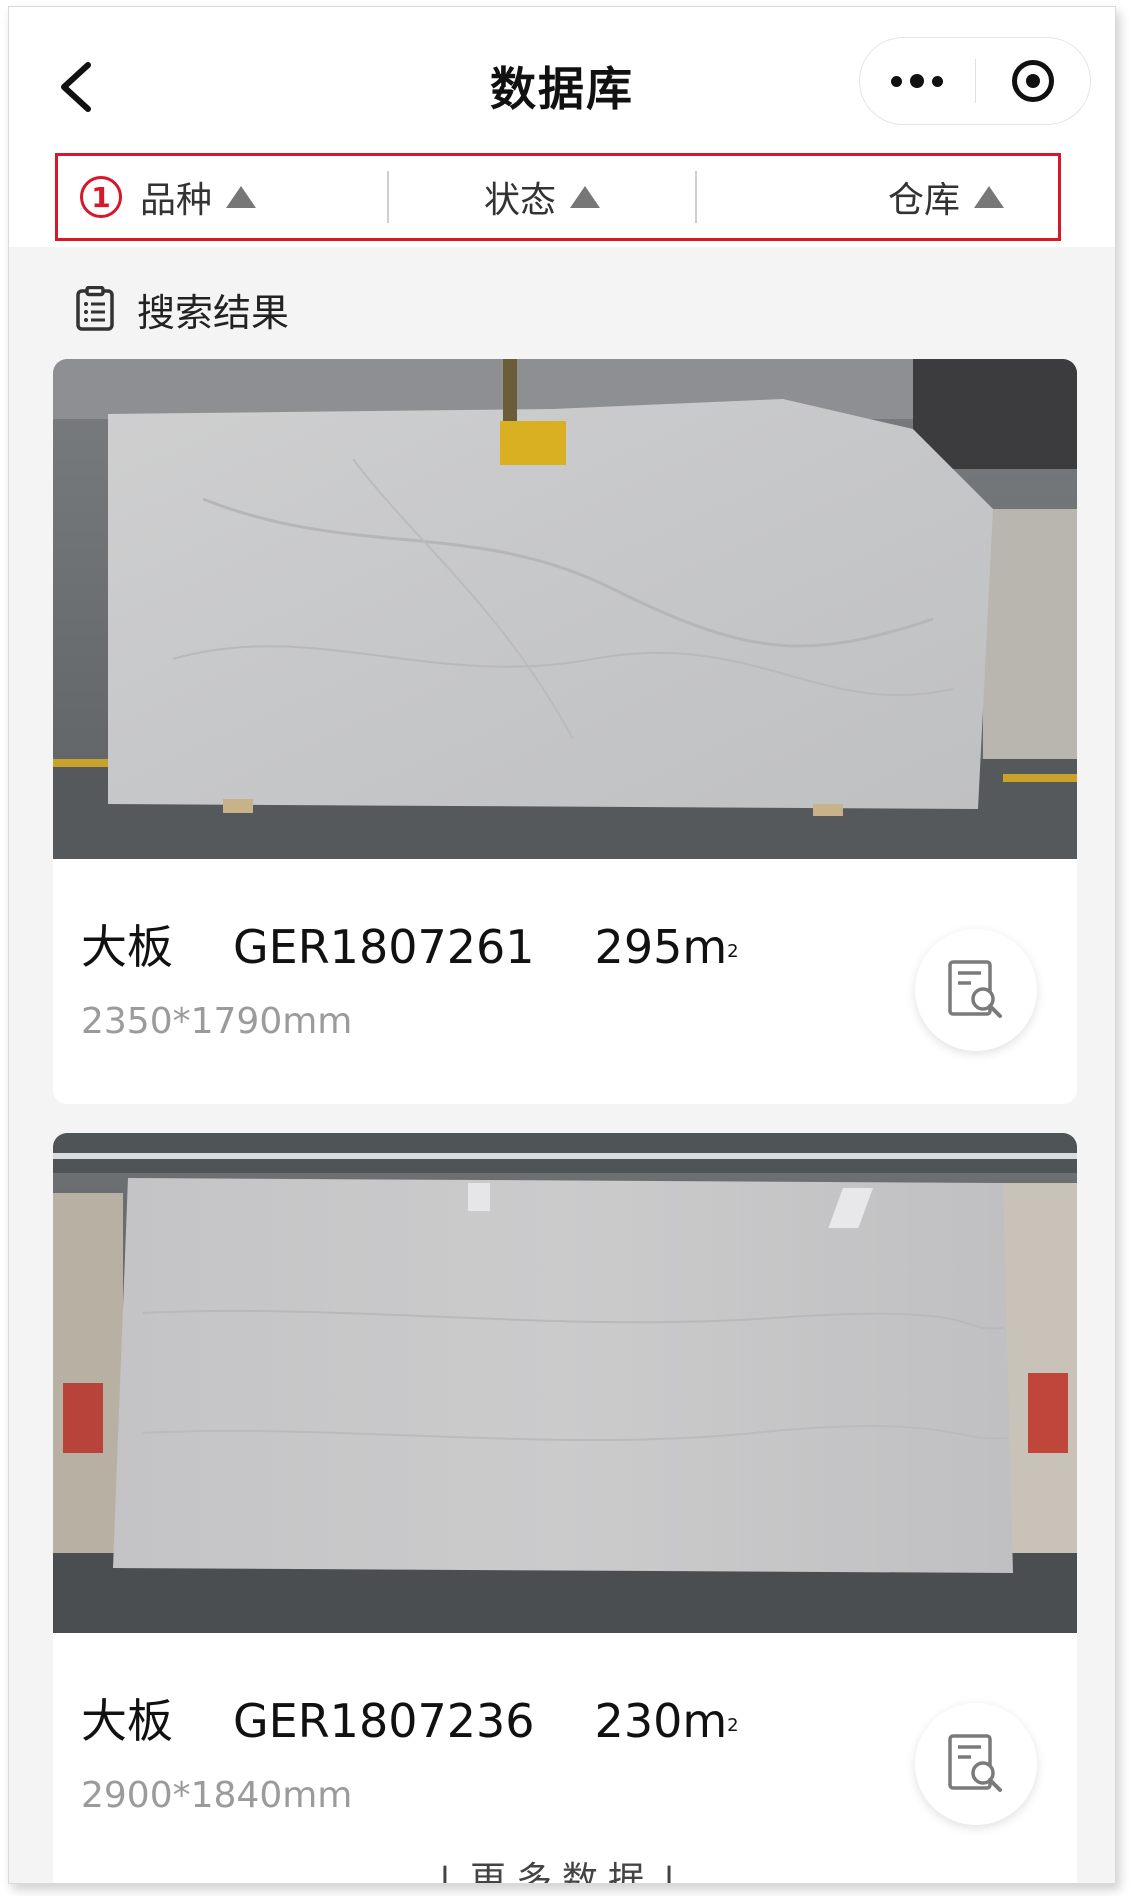 The image size is (1132, 1896). I want to click on close-mini-program-button, so click(1033, 81).